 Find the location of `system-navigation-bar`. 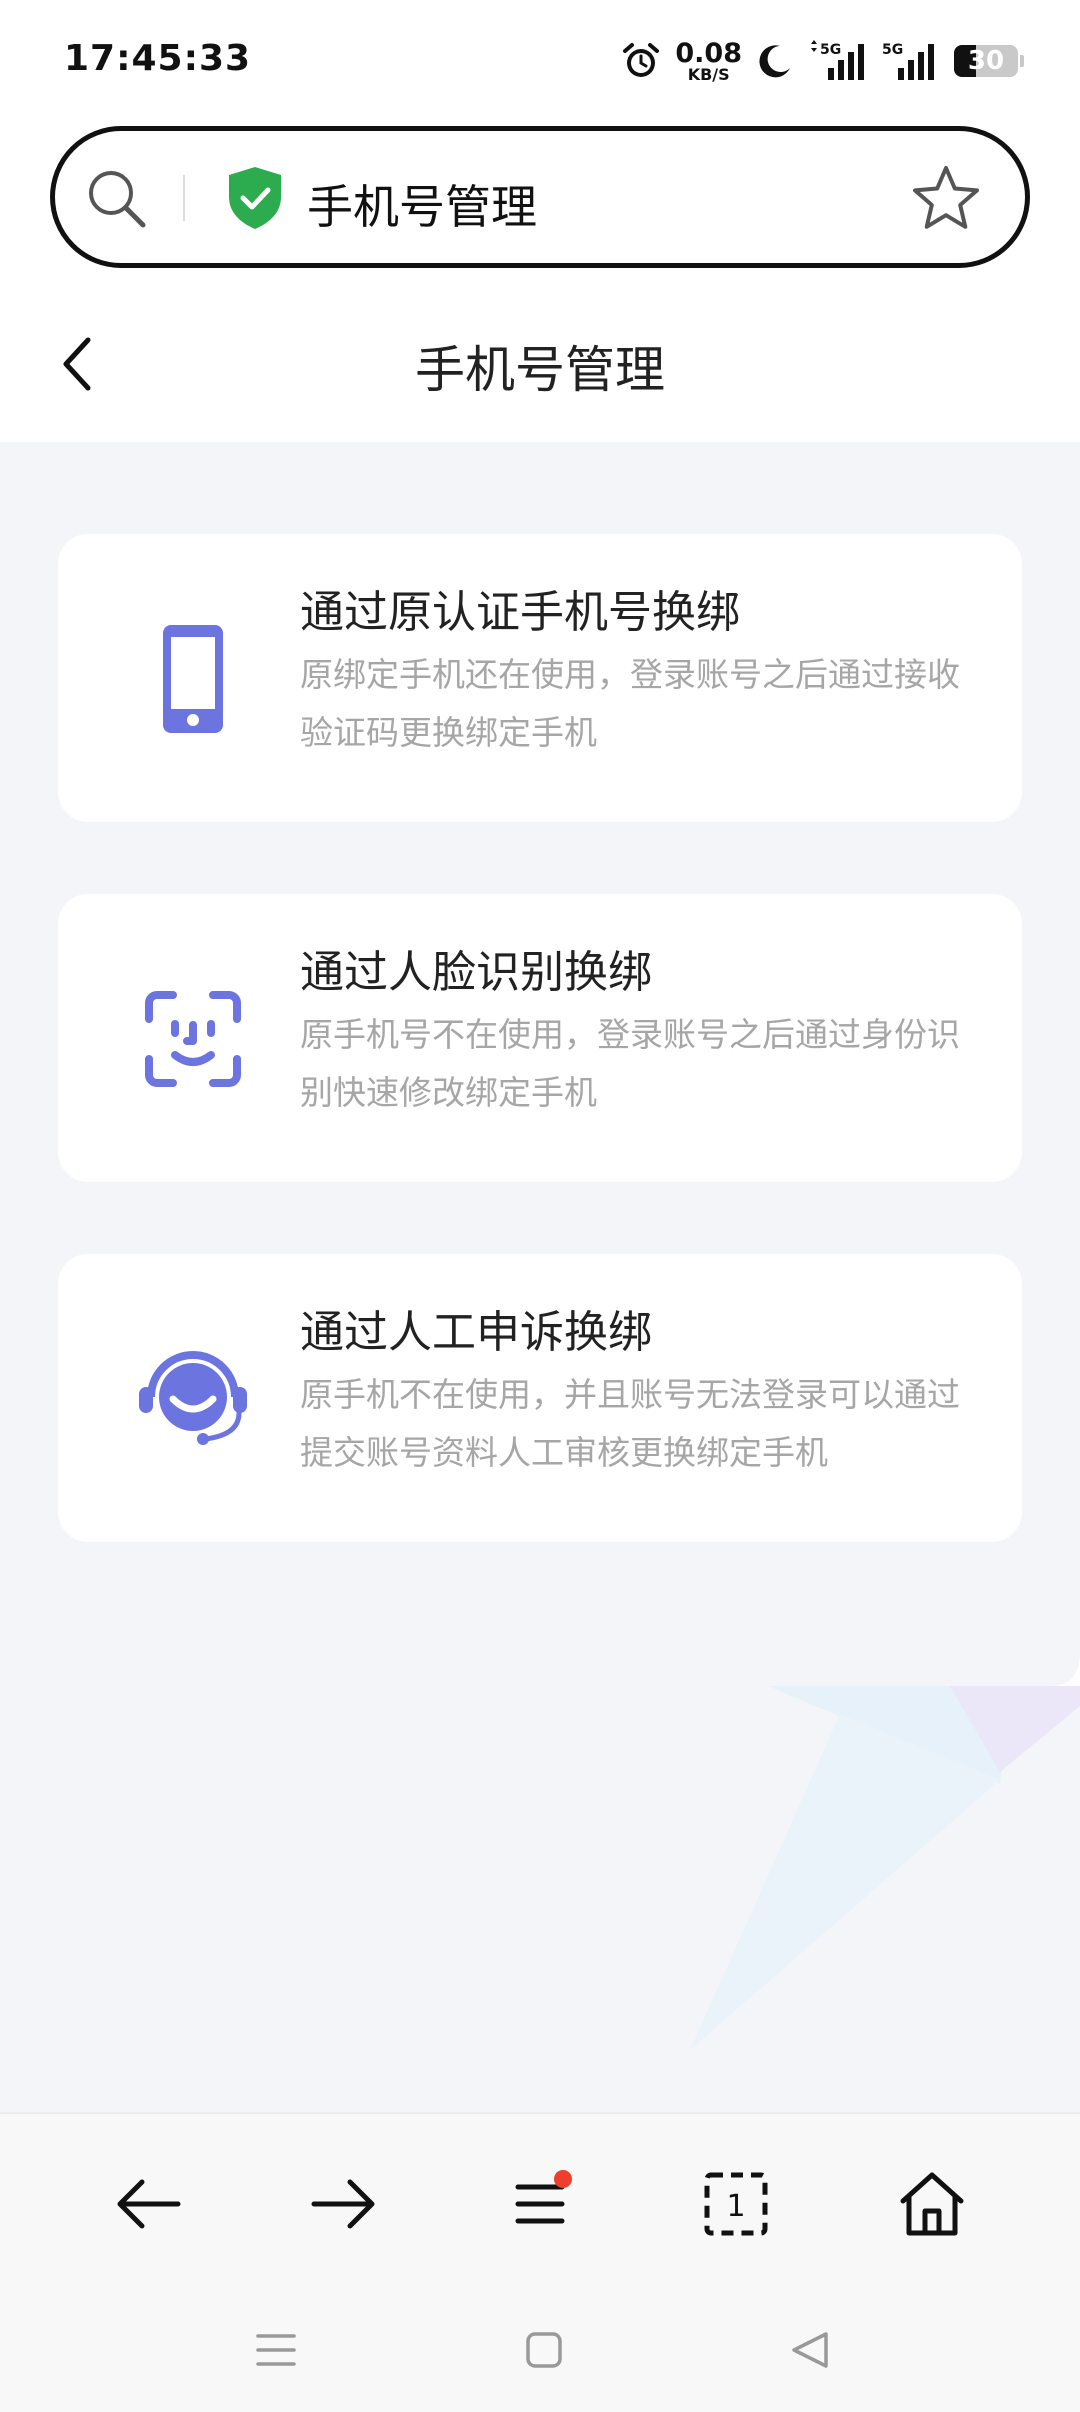

system-navigation-bar is located at coordinates (540, 2347).